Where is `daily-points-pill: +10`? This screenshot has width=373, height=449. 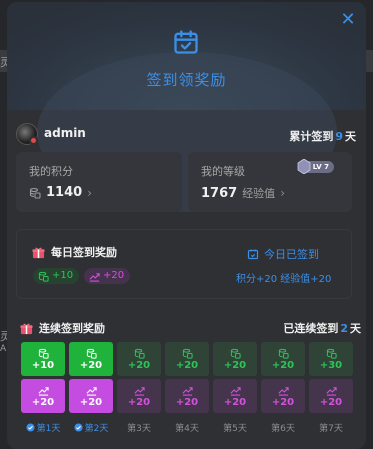
daily-points-pill: +10 is located at coordinates (56, 276).